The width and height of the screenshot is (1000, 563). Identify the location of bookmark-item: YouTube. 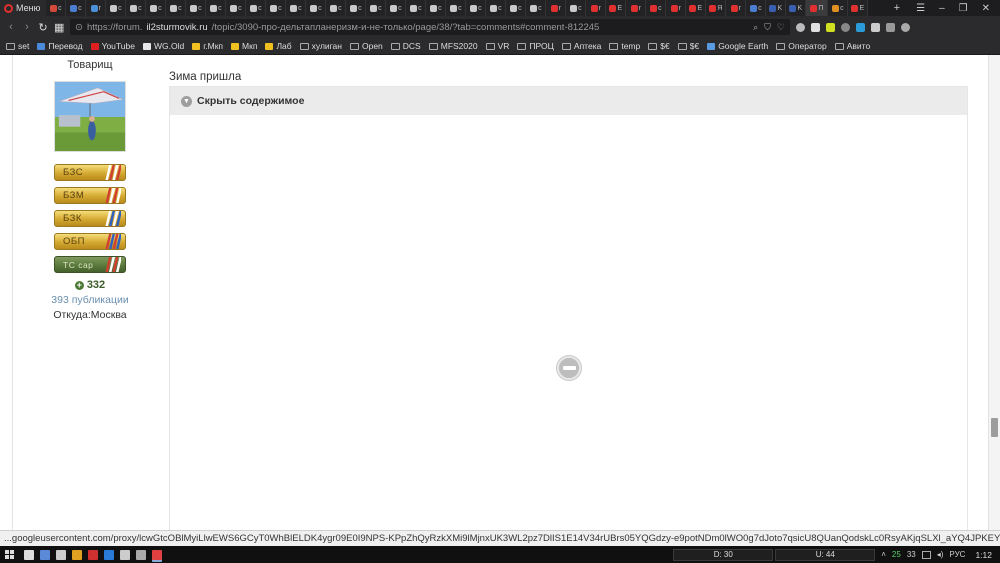
(112, 46).